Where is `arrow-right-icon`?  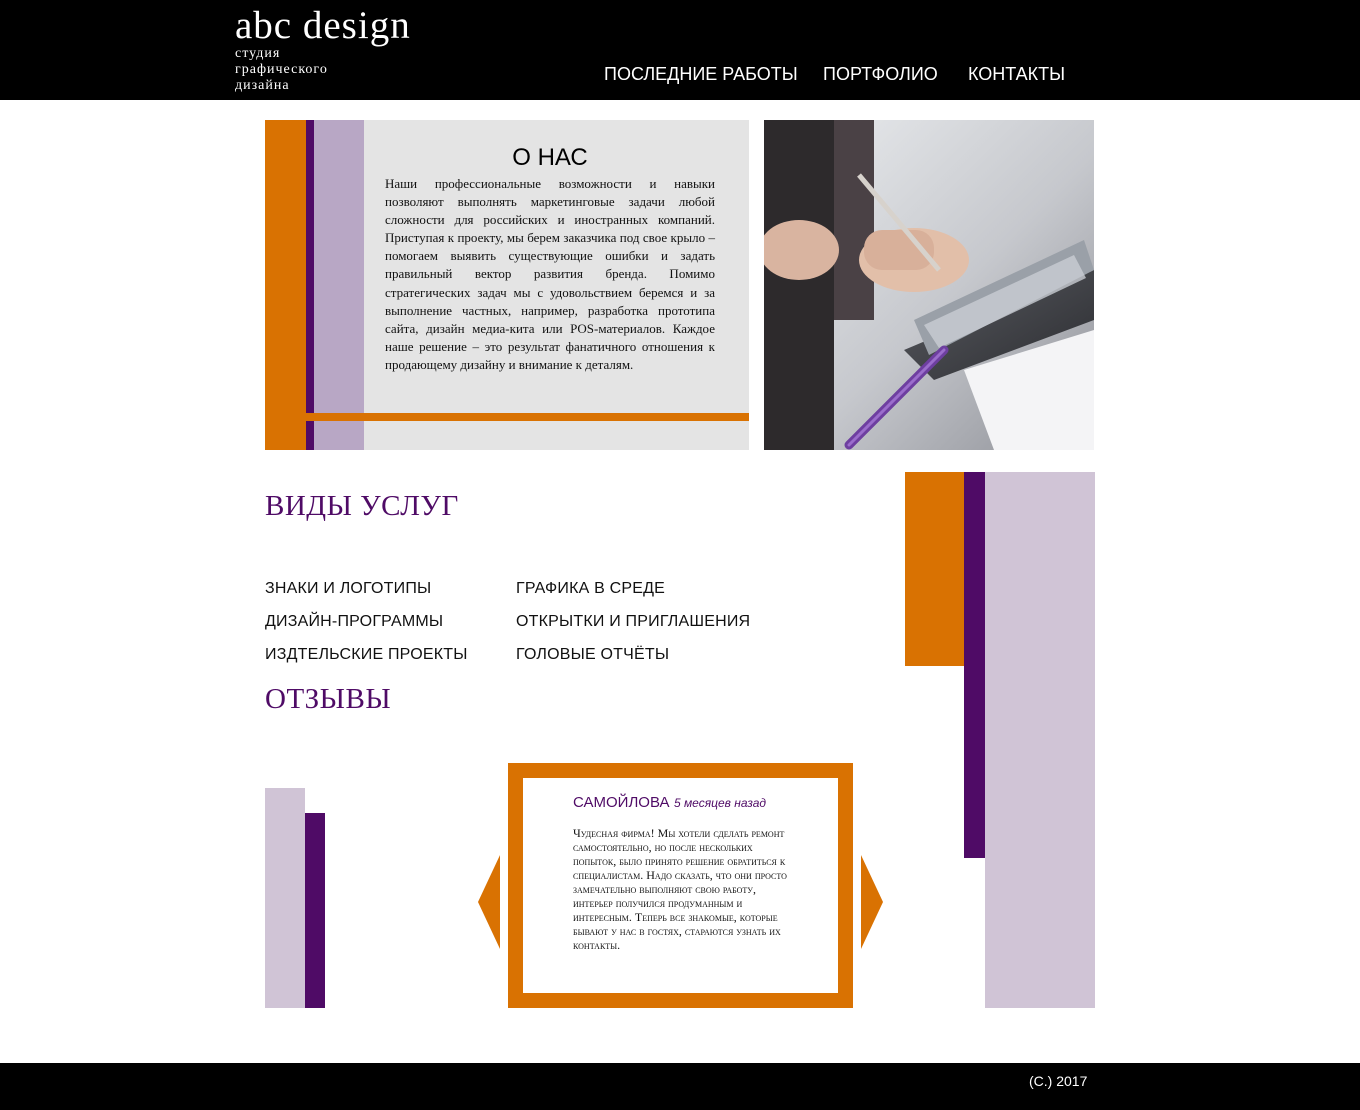 arrow-right-icon is located at coordinates (872, 902).